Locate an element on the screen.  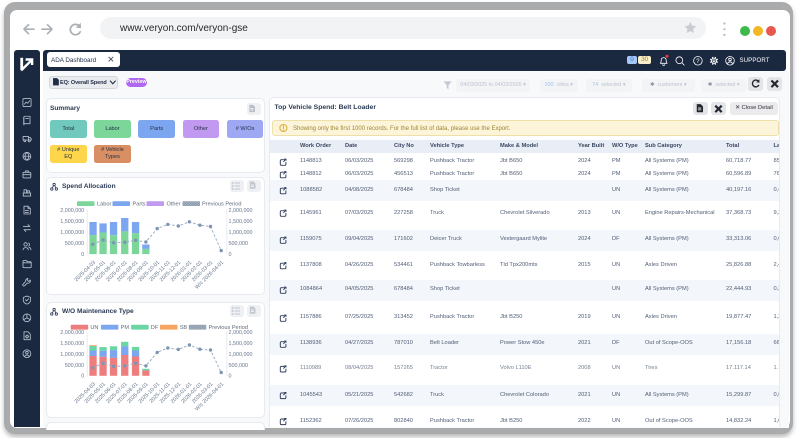
svg-text: Previous Period is located at coordinates (222, 205).